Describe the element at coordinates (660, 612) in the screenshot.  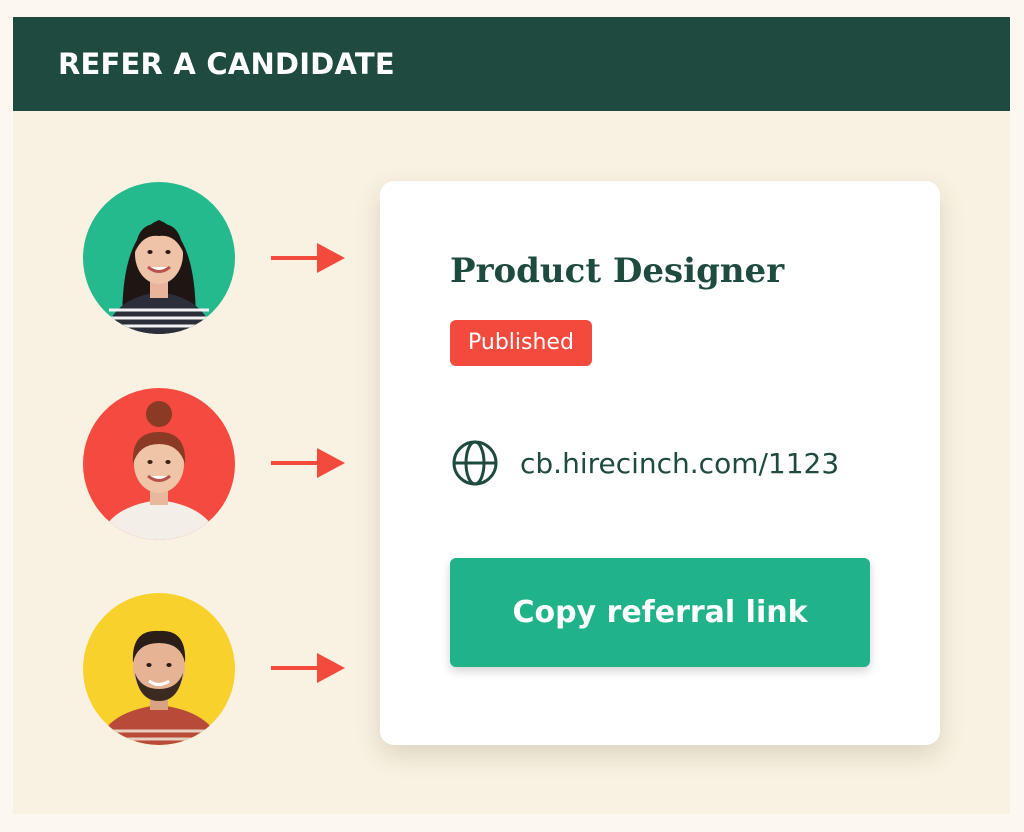
I see `copy-referral-link-button: Copy referral link` at that location.